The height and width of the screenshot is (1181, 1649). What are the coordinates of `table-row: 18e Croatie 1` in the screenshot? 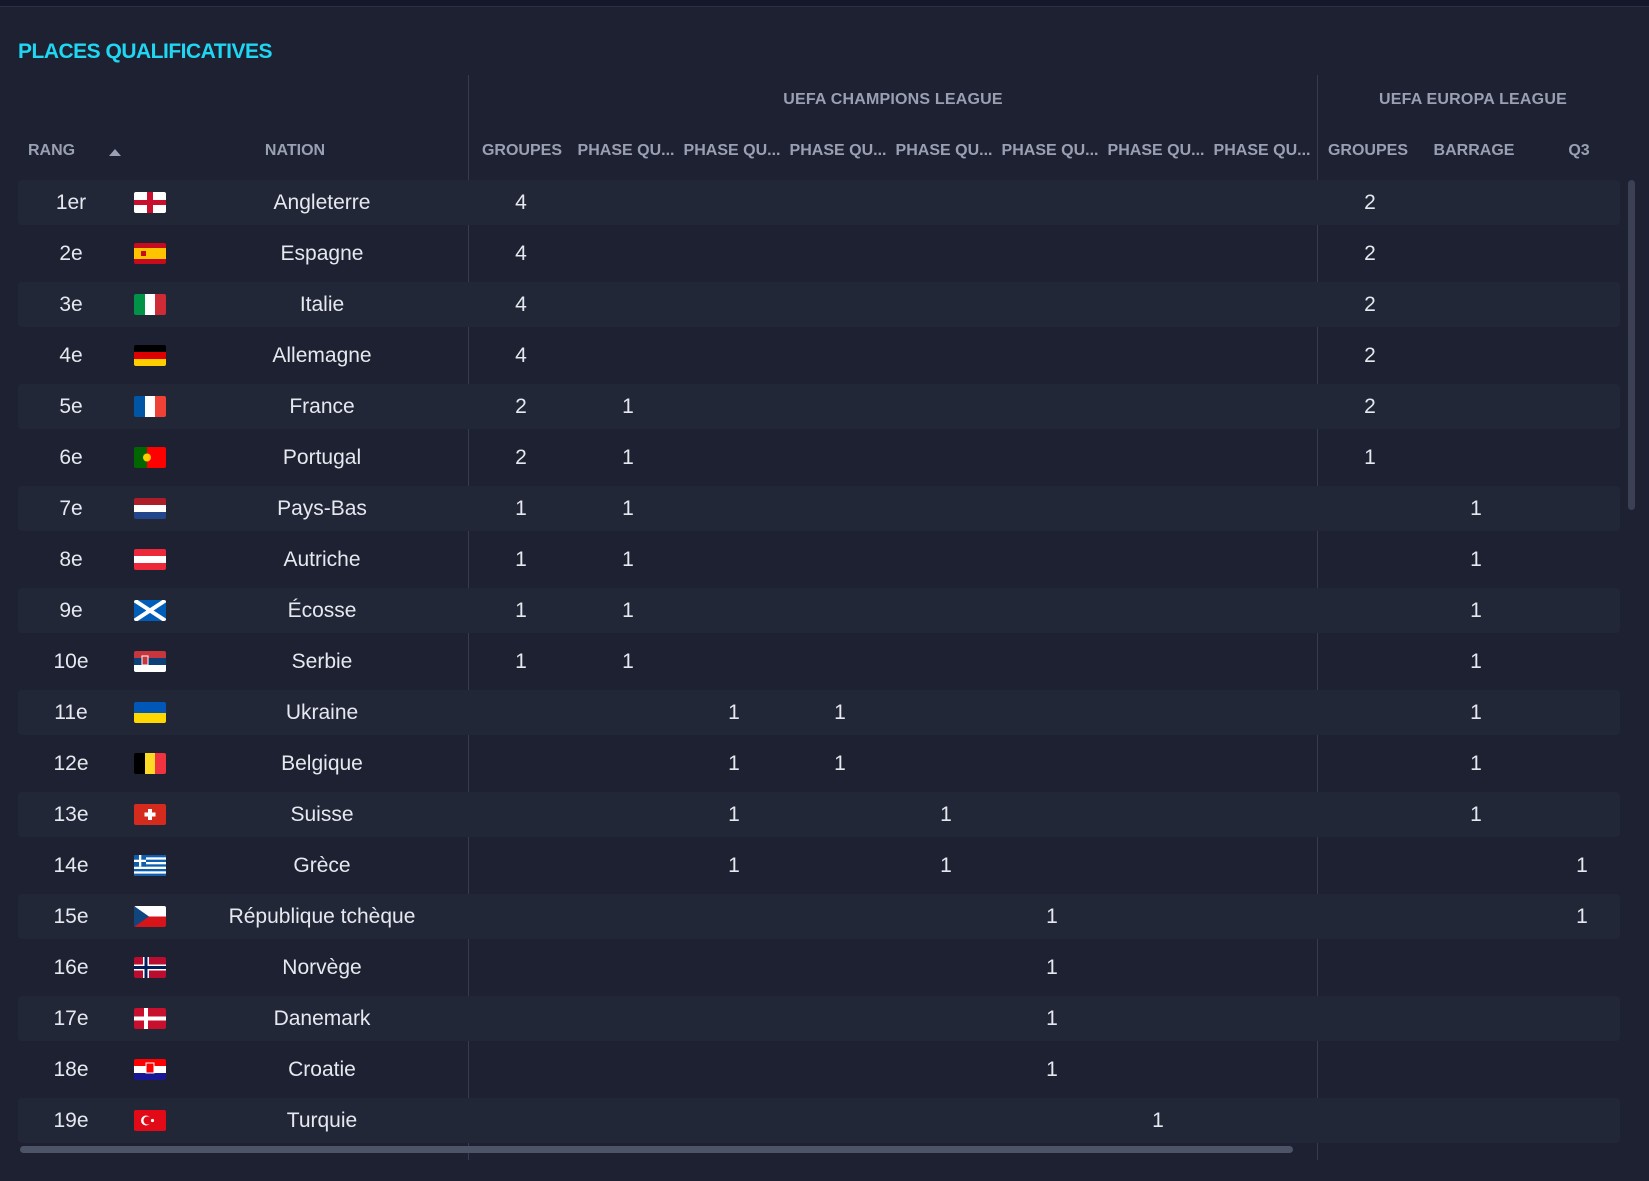 It's located at (819, 1069).